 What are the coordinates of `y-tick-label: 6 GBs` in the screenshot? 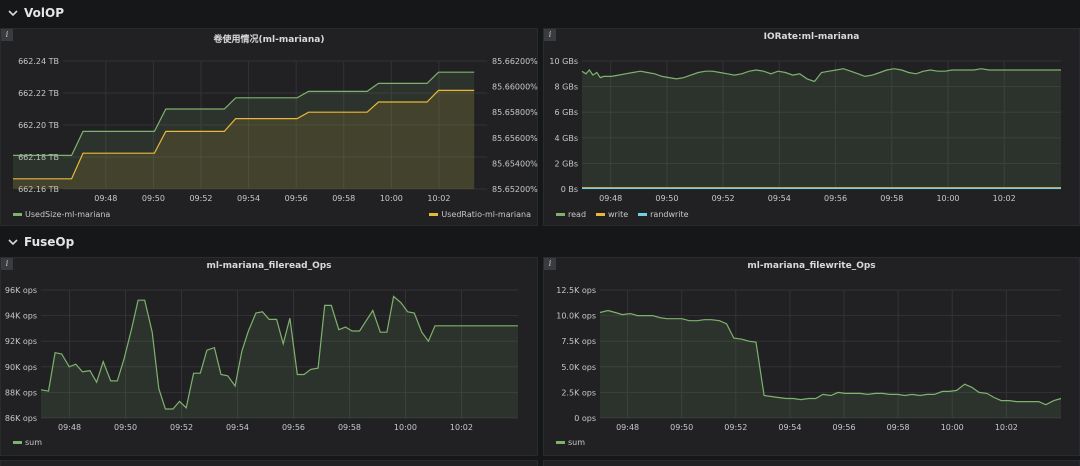 It's located at (567, 112).